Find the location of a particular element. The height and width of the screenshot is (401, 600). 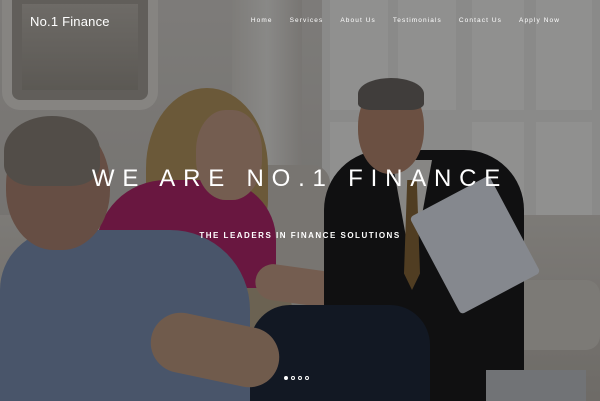

carousel-indicators is located at coordinates (296, 378).